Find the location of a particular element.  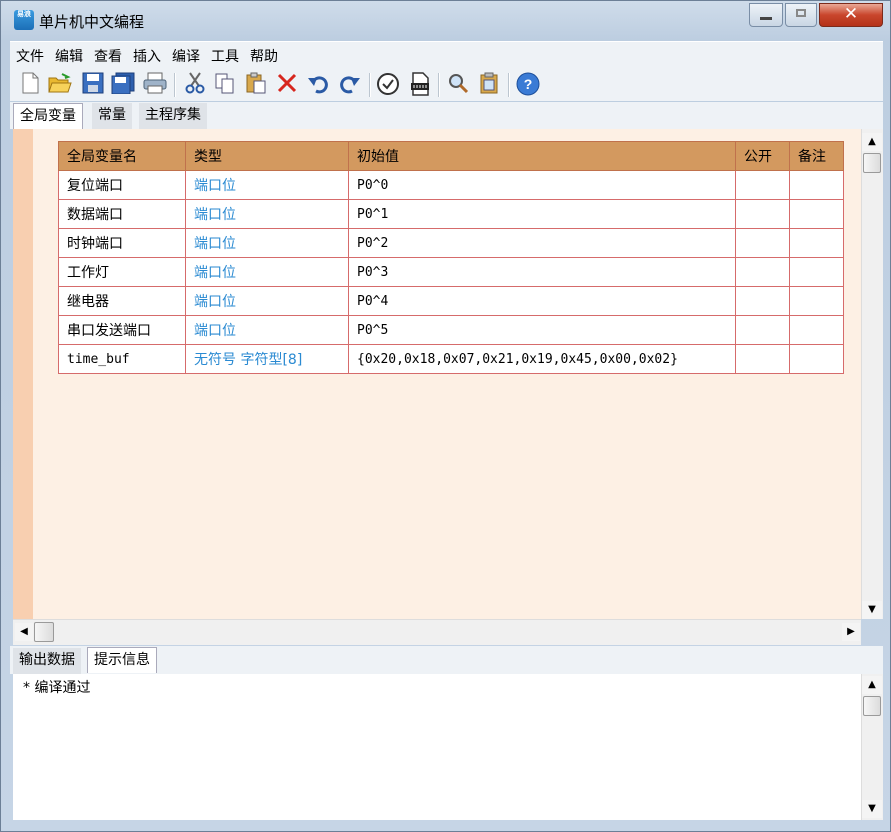

tab-hint-info: 提示信息 is located at coordinates (122, 660).